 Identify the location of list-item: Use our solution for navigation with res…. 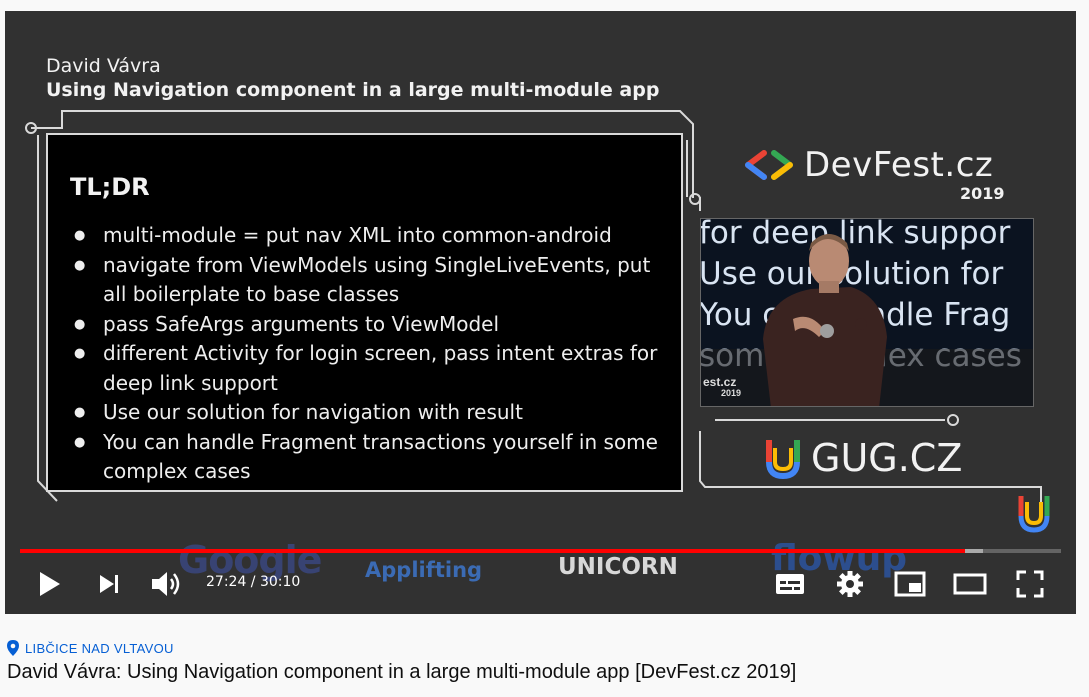
(372, 413).